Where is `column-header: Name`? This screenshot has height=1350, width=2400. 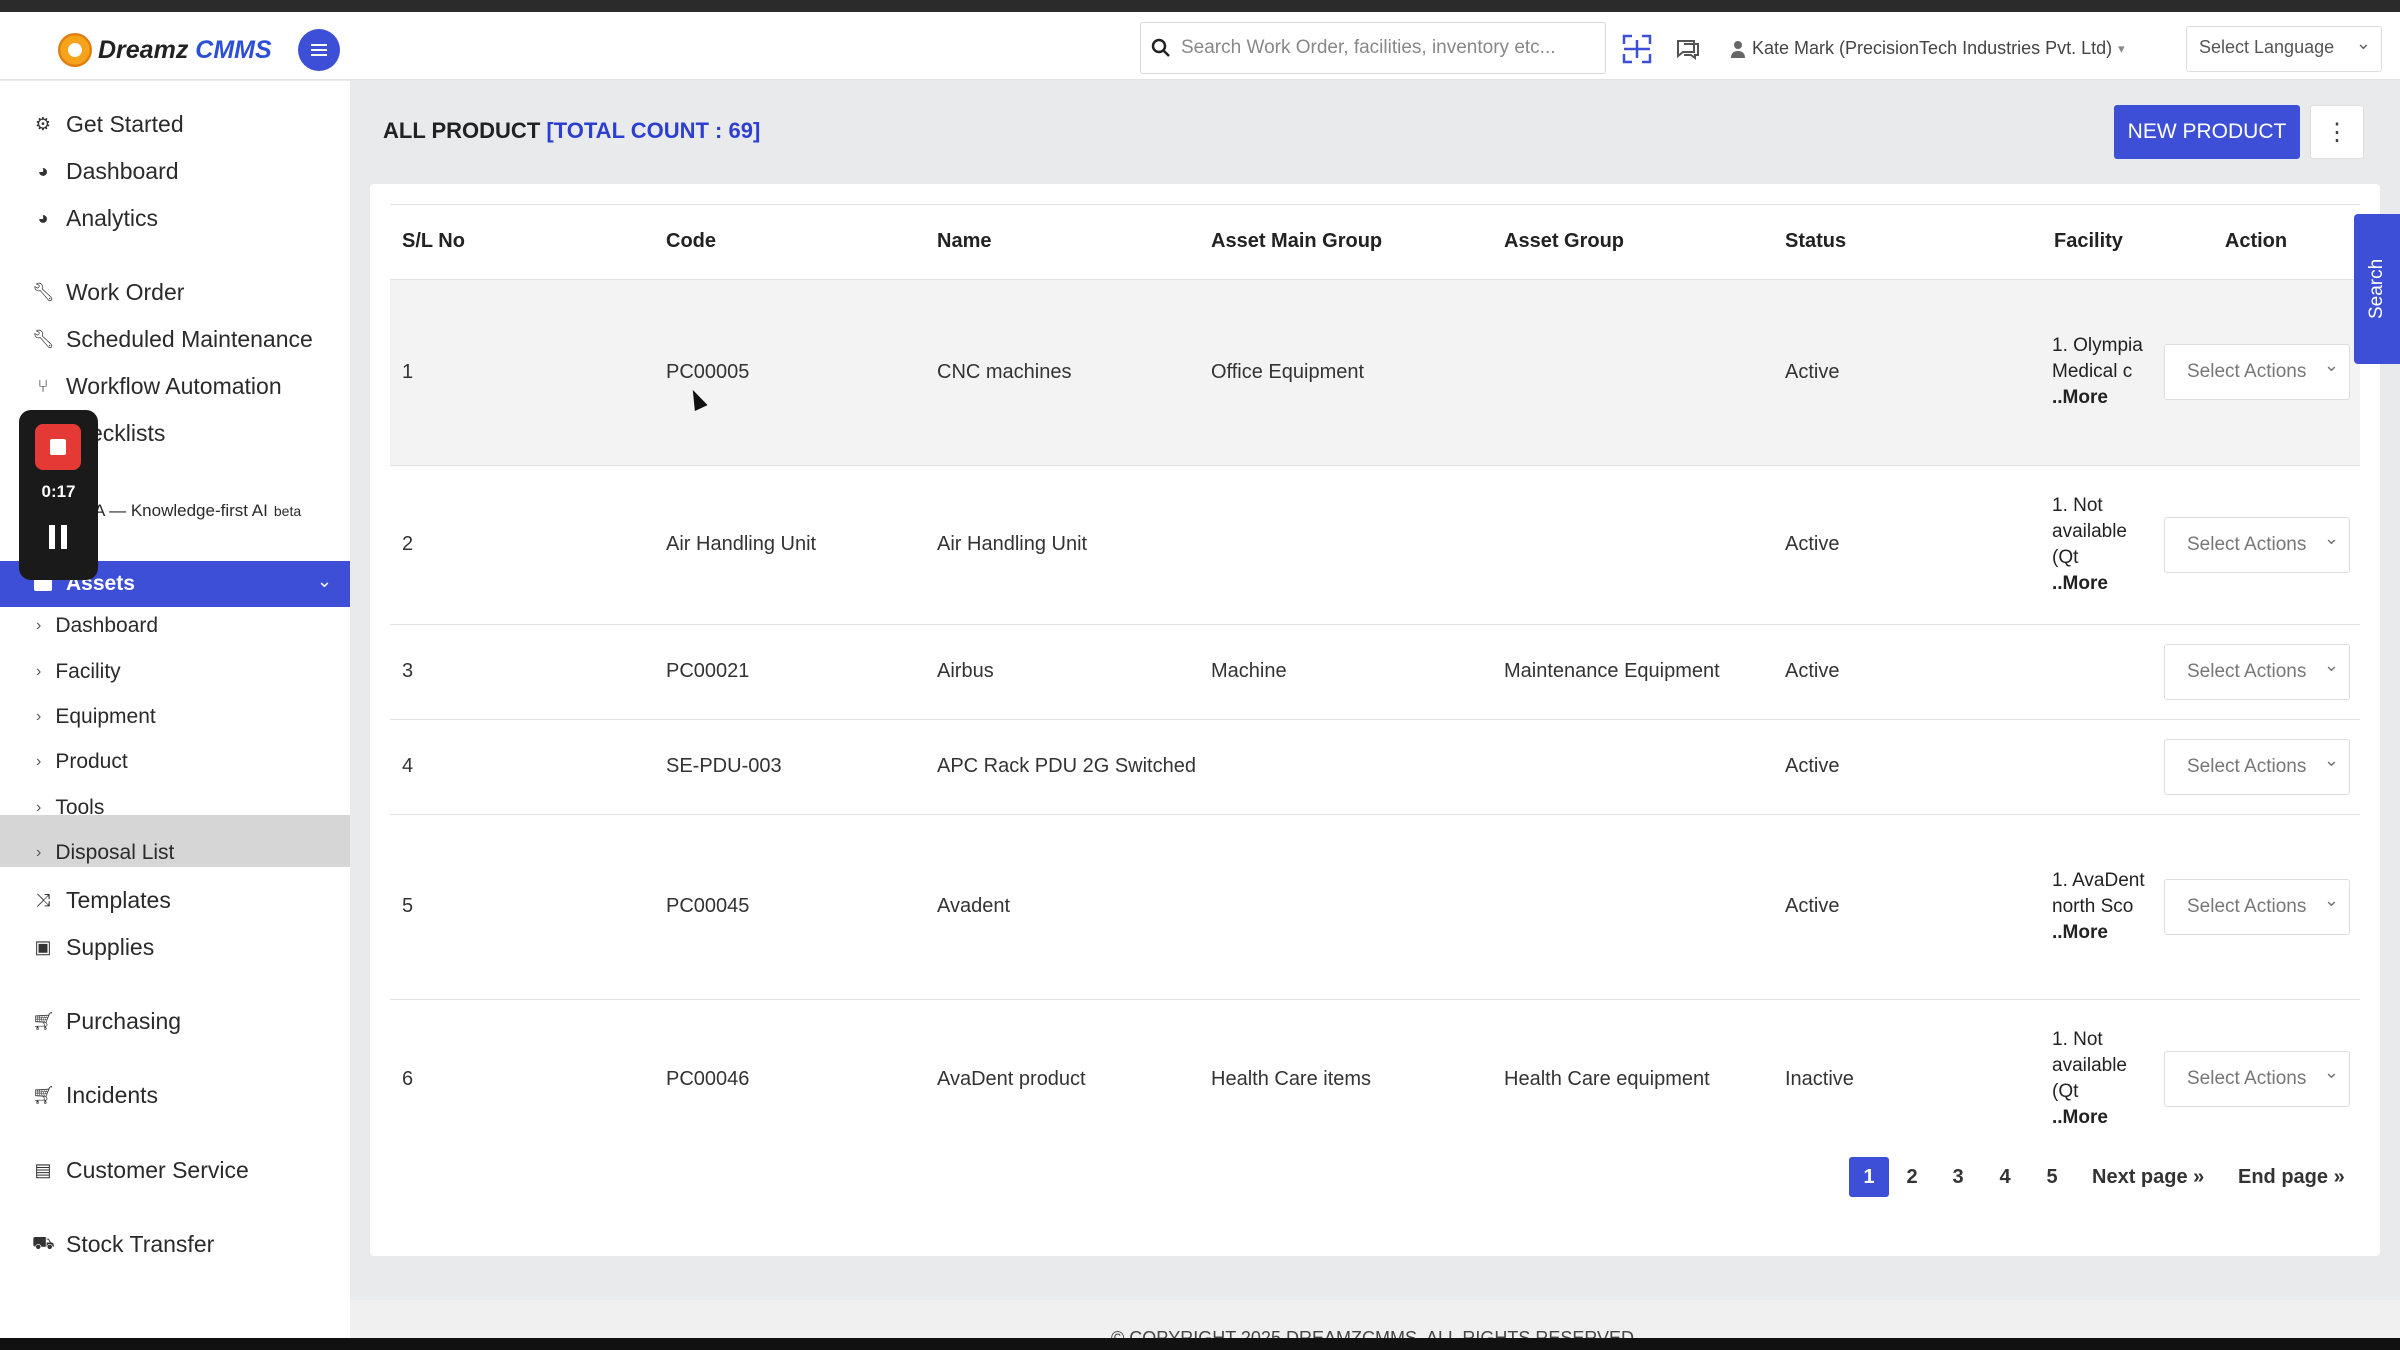
column-header: Name is located at coordinates (1062, 242).